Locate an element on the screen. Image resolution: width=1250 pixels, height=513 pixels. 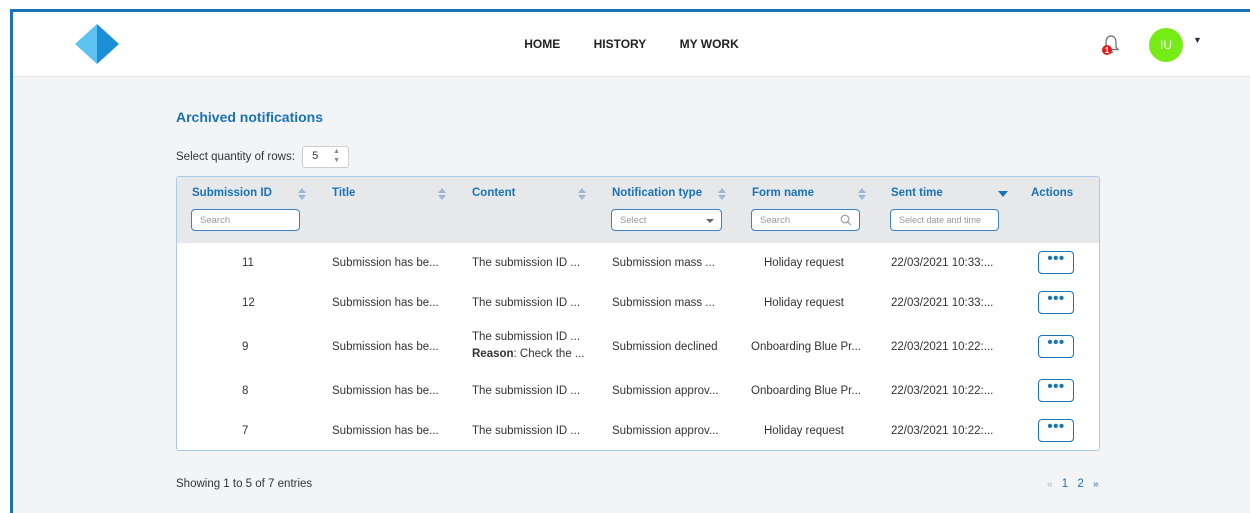
sent-time-date-picker: Select date and time is located at coordinates (944, 220).